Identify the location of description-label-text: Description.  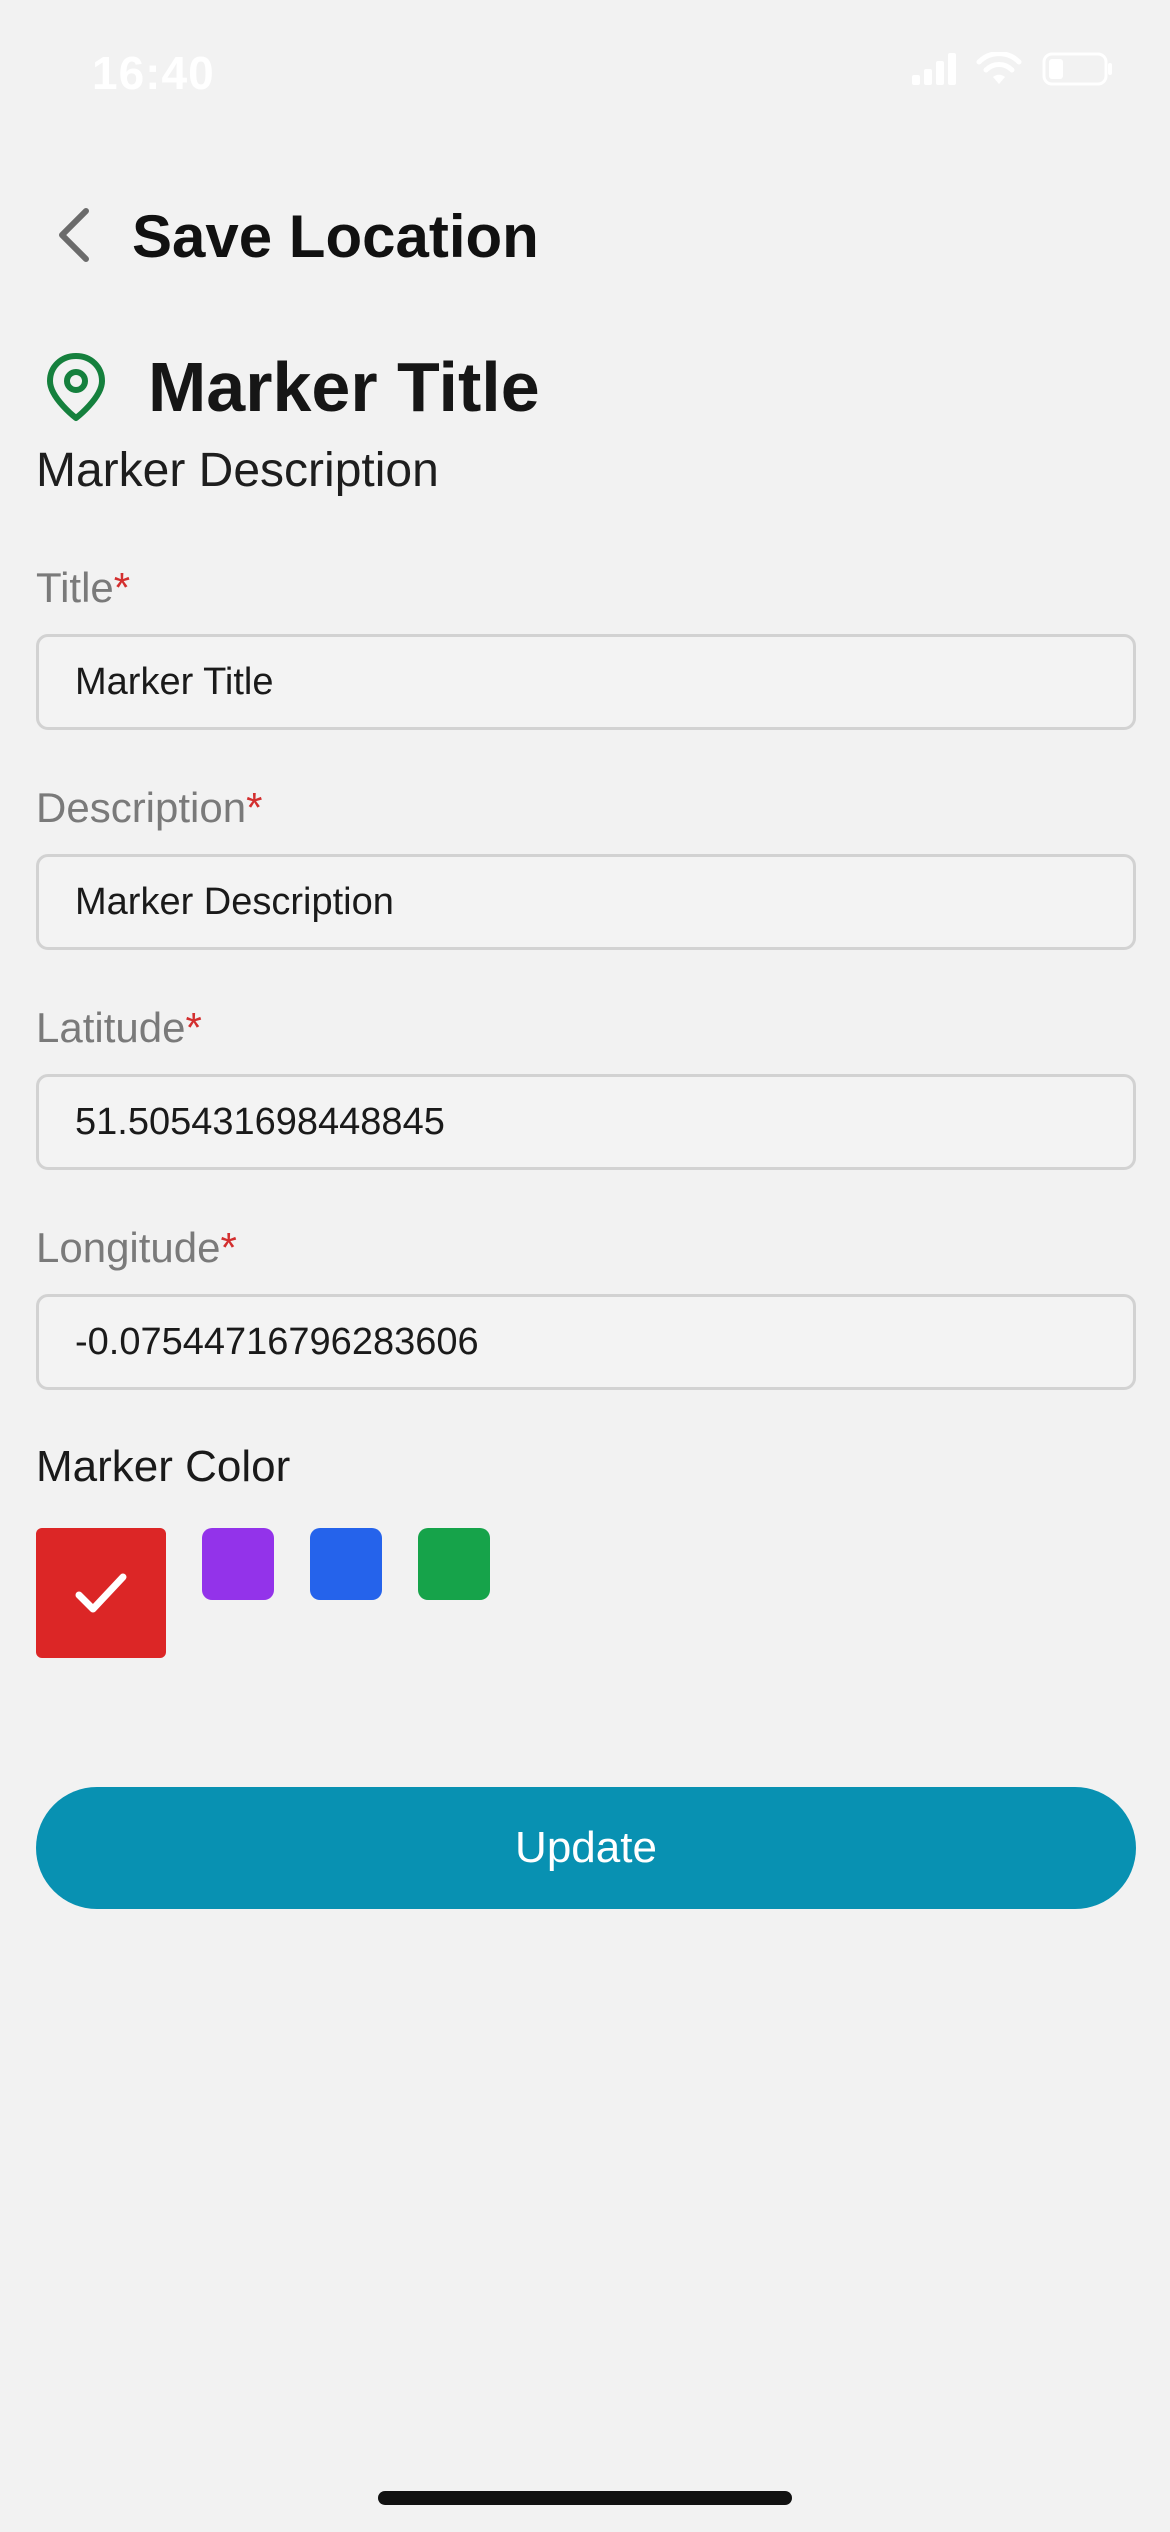
(141, 807).